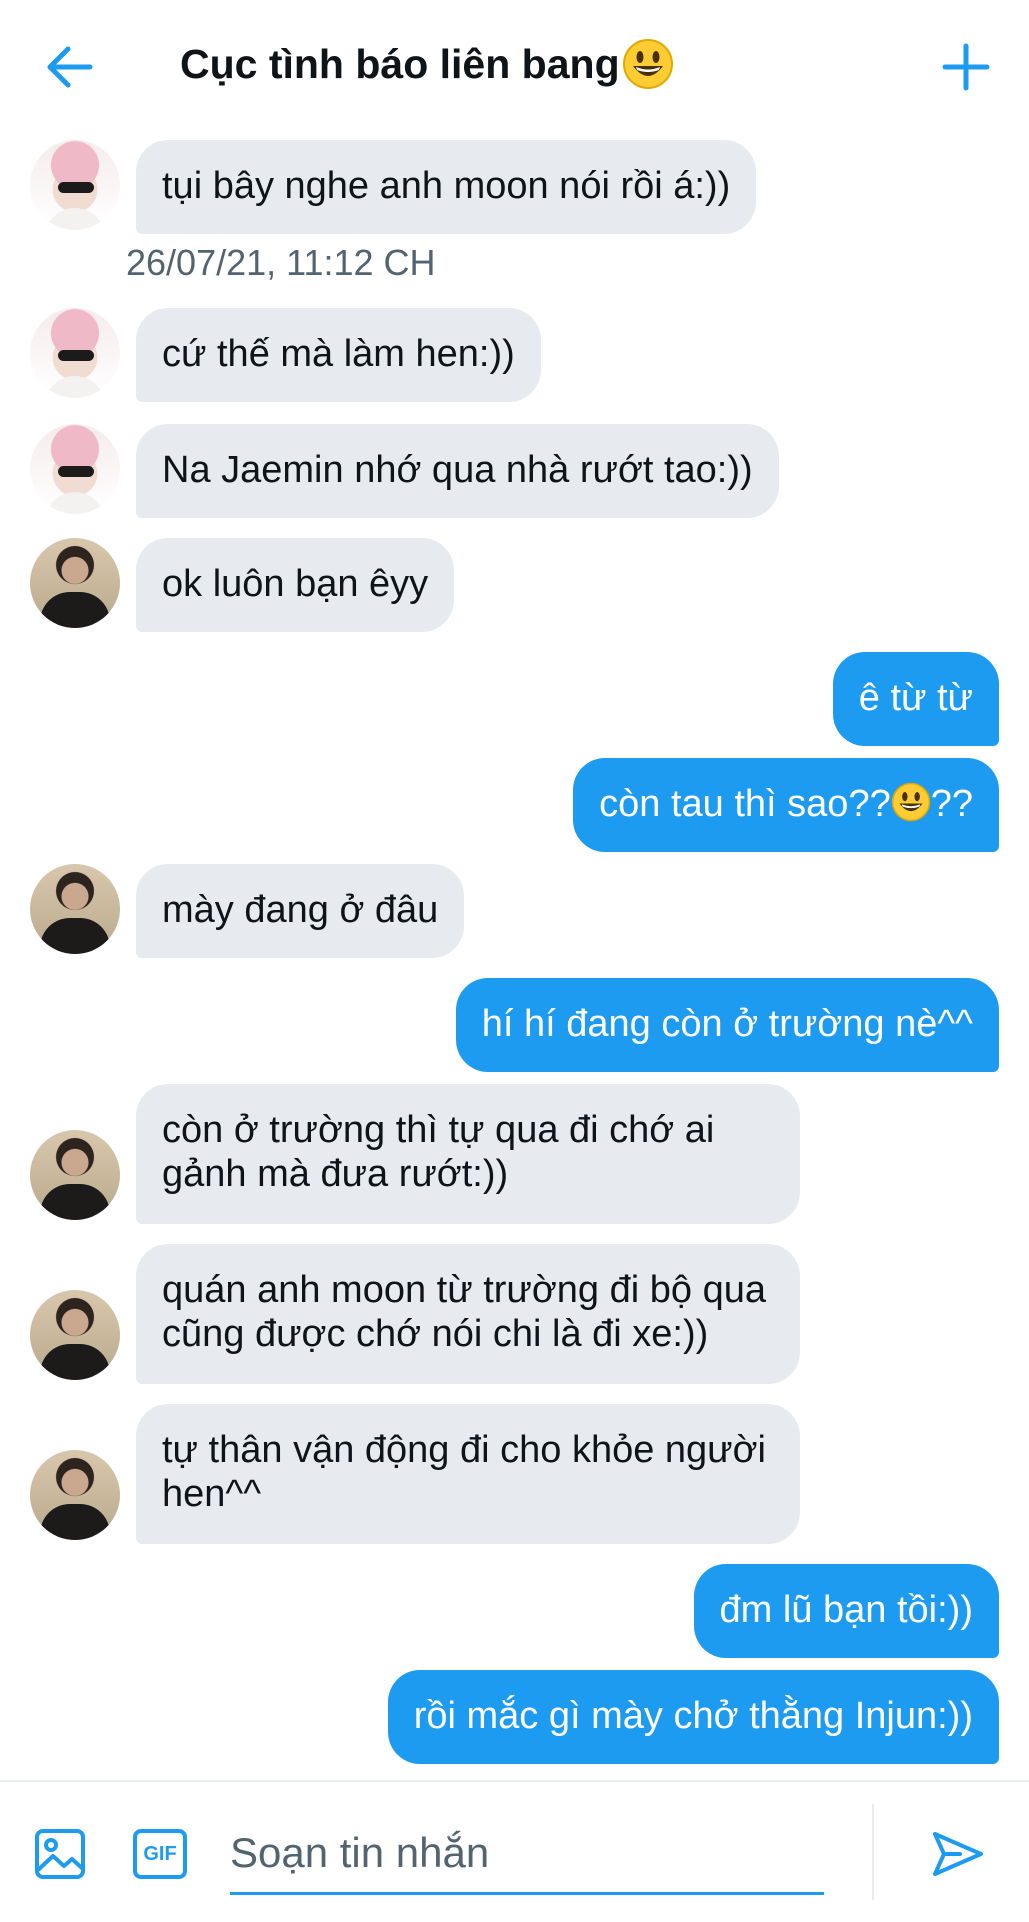 Image resolution: width=1029 pixels, height=1922 pixels. I want to click on message-bubble-outgoing: hí hí đang còn ở trường nè^^, so click(727, 1025).